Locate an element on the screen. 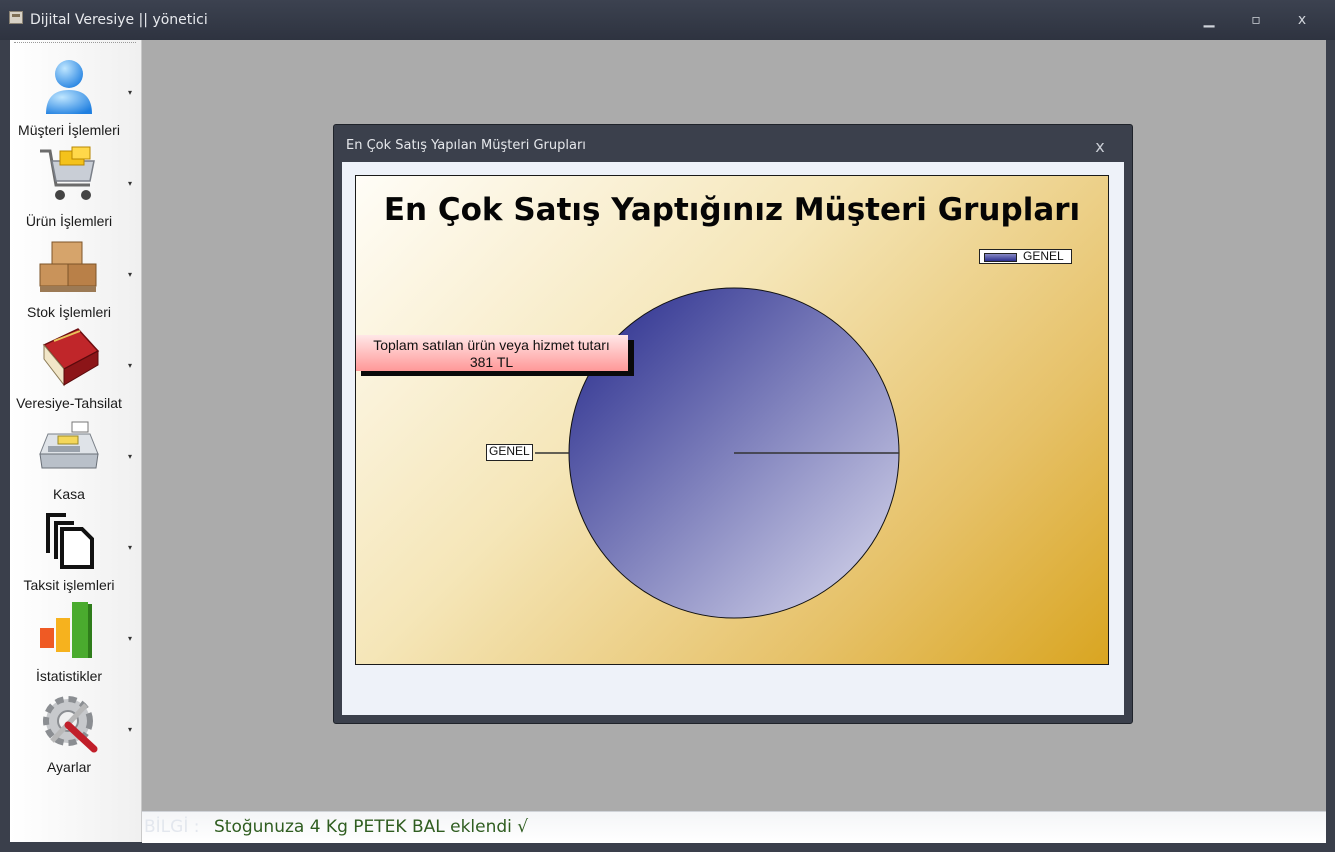 Image resolution: width=1335 pixels, height=852 pixels. sidebar-item-kasa: Kasa ▾ is located at coordinates (75, 456).